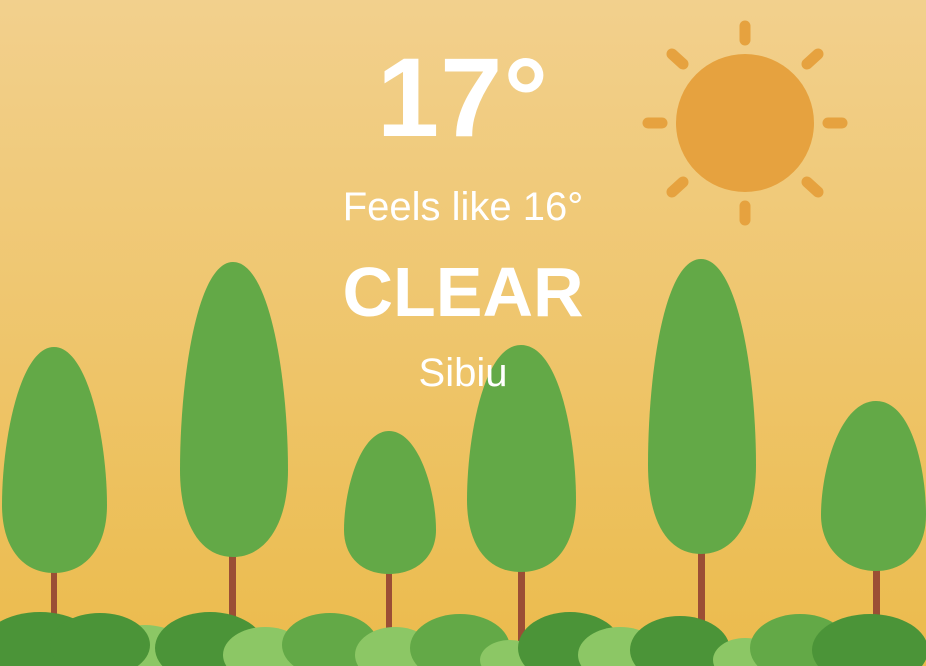 The image size is (926, 666). I want to click on sun-icon, so click(745, 123).